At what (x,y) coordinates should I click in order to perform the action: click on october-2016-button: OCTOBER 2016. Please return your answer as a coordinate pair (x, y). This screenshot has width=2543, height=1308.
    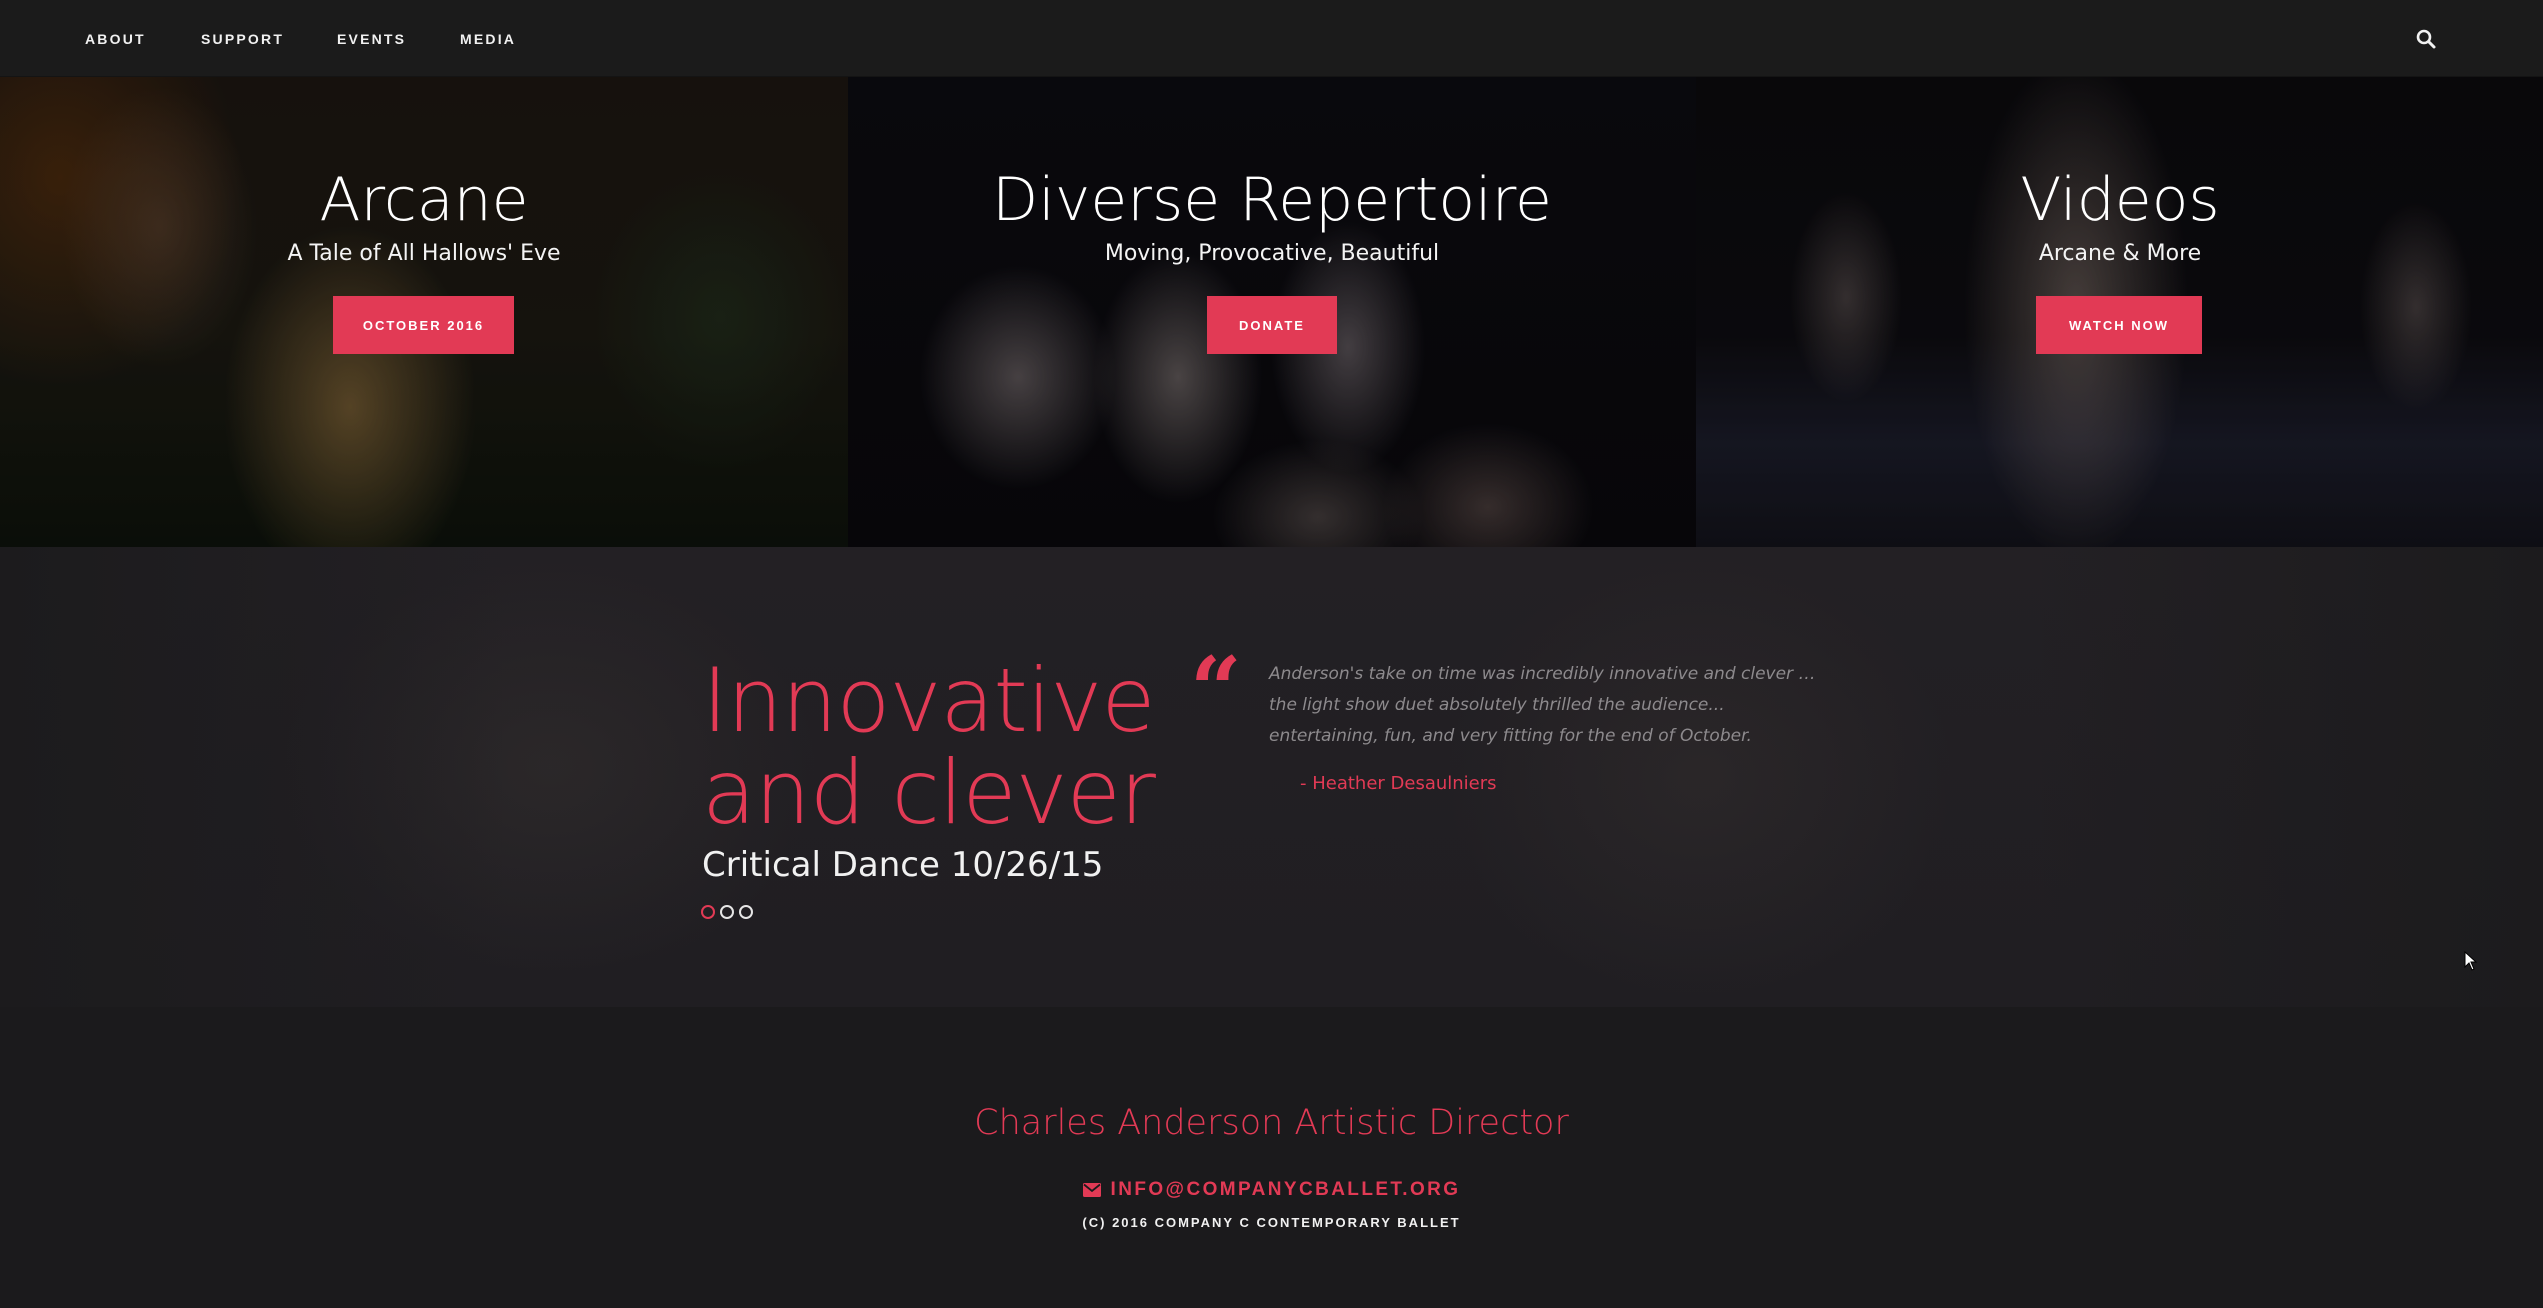
    Looking at the image, I should click on (423, 325).